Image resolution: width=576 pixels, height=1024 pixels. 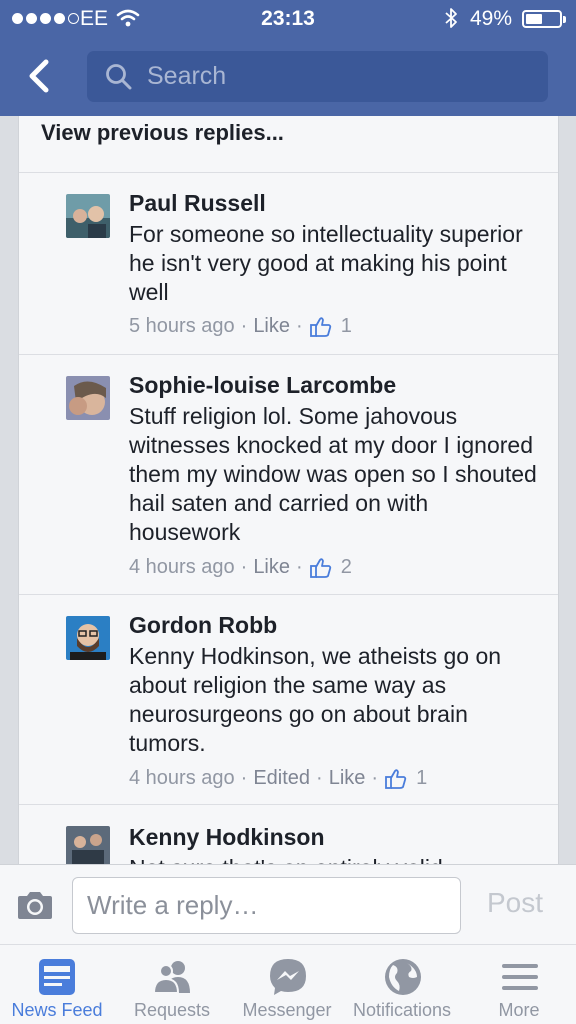 I want to click on tab-messenger: Messenger, so click(x=287, y=984).